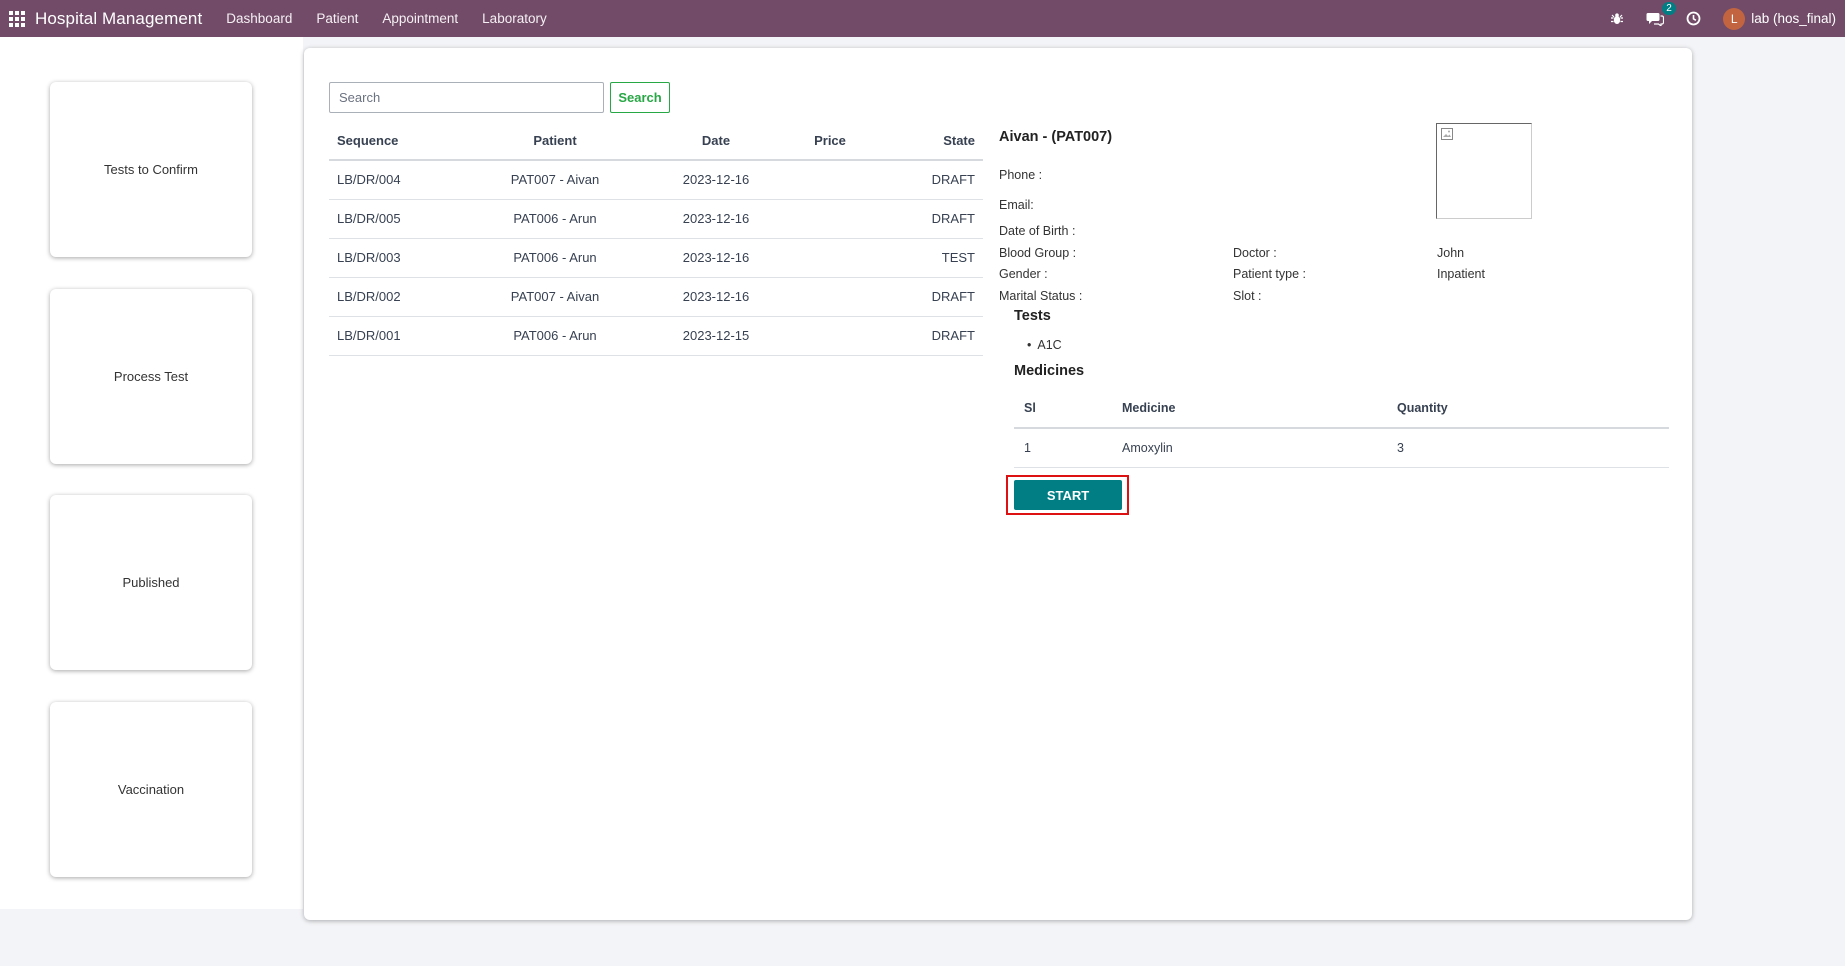 The height and width of the screenshot is (966, 1845). What do you see at coordinates (1533, 409) in the screenshot?
I see `col-quantity: Quantity` at bounding box center [1533, 409].